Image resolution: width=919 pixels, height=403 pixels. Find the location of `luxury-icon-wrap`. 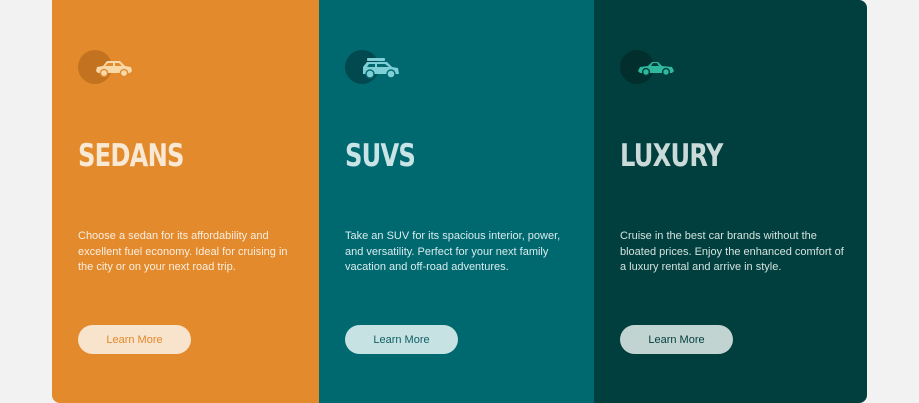

luxury-icon-wrap is located at coordinates (650, 68).